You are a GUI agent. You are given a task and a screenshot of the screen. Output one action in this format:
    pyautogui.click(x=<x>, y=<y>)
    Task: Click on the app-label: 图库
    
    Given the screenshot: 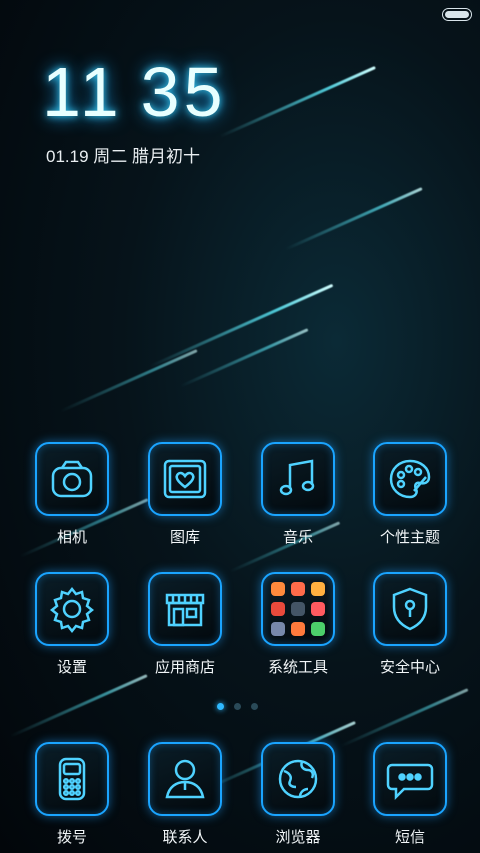 What is the action you would take?
    pyautogui.click(x=184, y=537)
    